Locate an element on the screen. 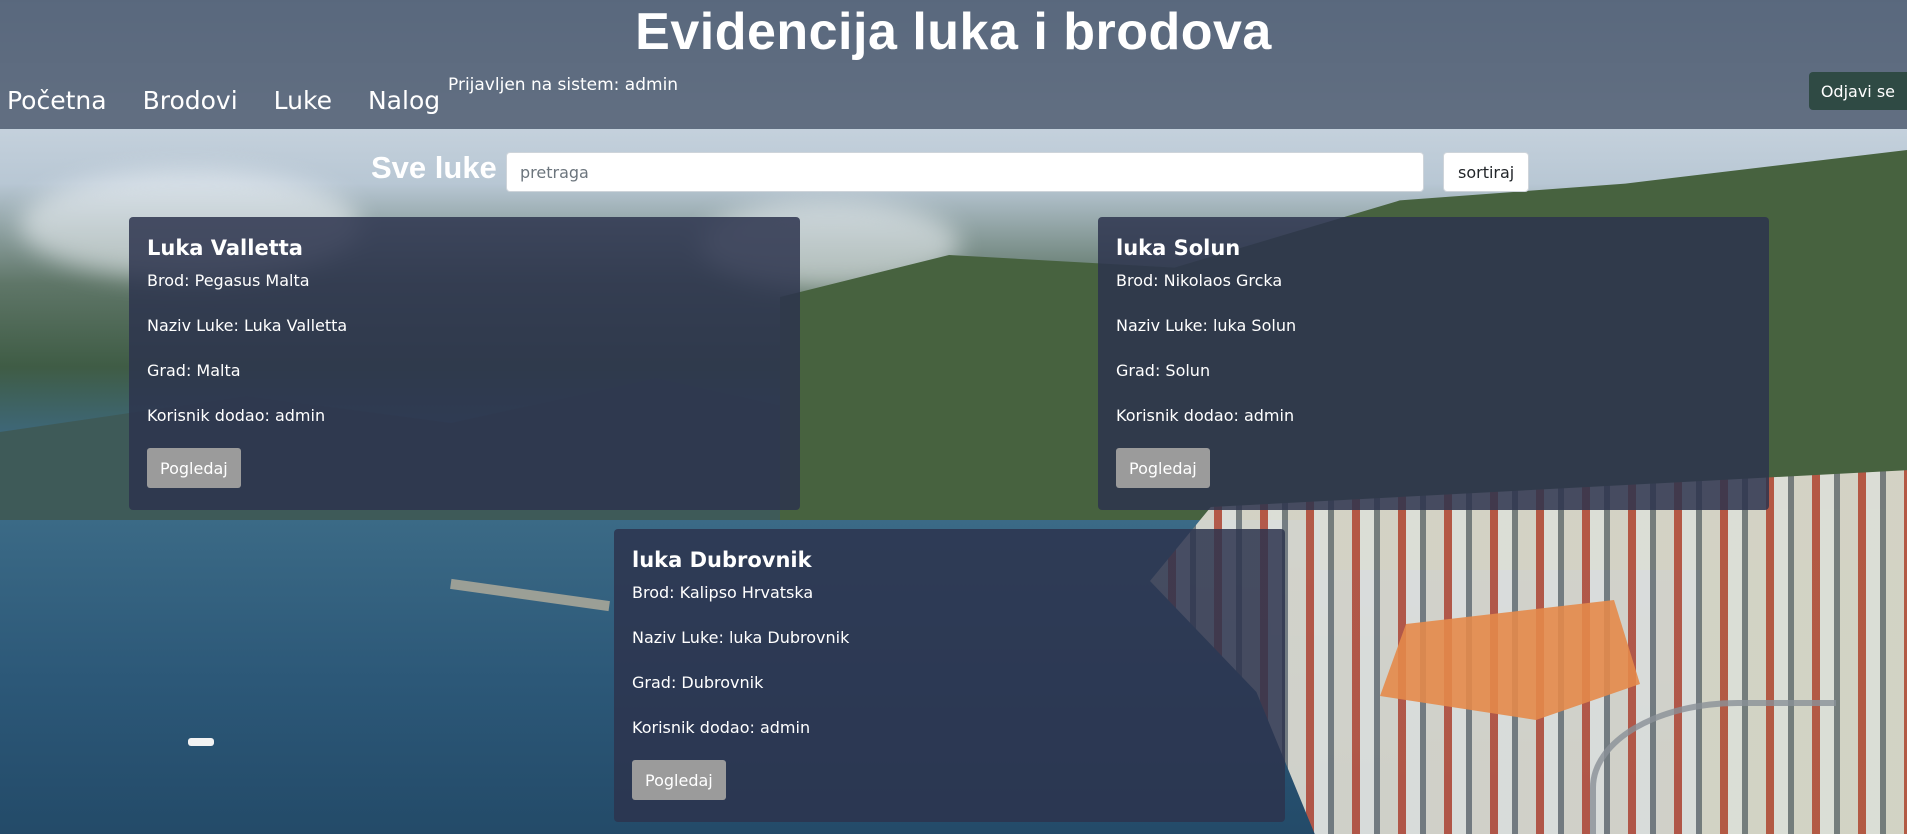 The image size is (1907, 834). port-card-title: luka Dubrovnik is located at coordinates (722, 560).